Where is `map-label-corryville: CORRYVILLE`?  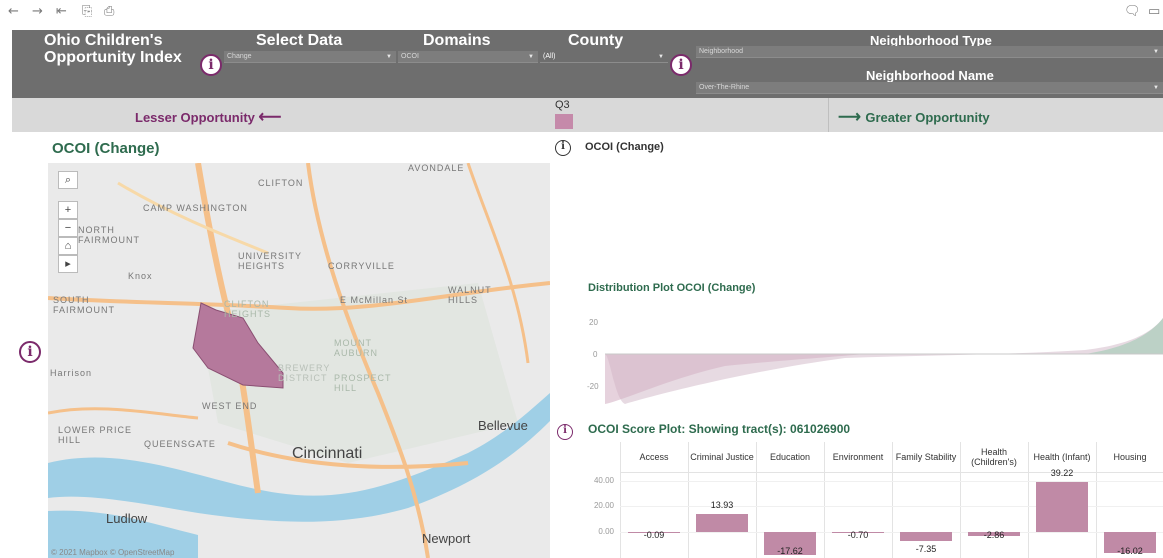
map-label-corryville: CORRYVILLE is located at coordinates (361, 266).